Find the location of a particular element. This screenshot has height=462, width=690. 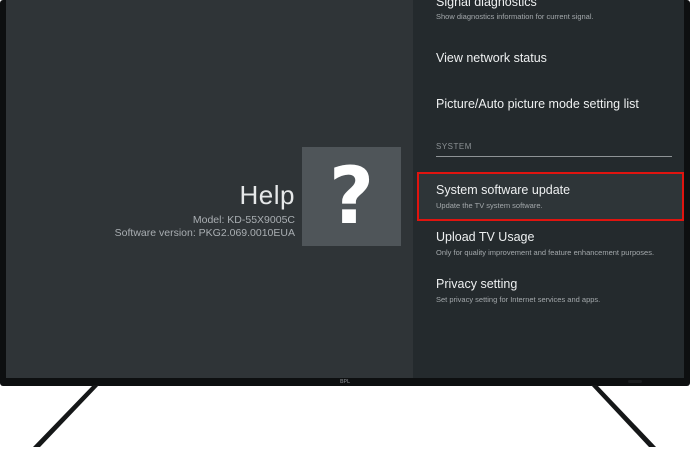

power-indicator is located at coordinates (635, 381).